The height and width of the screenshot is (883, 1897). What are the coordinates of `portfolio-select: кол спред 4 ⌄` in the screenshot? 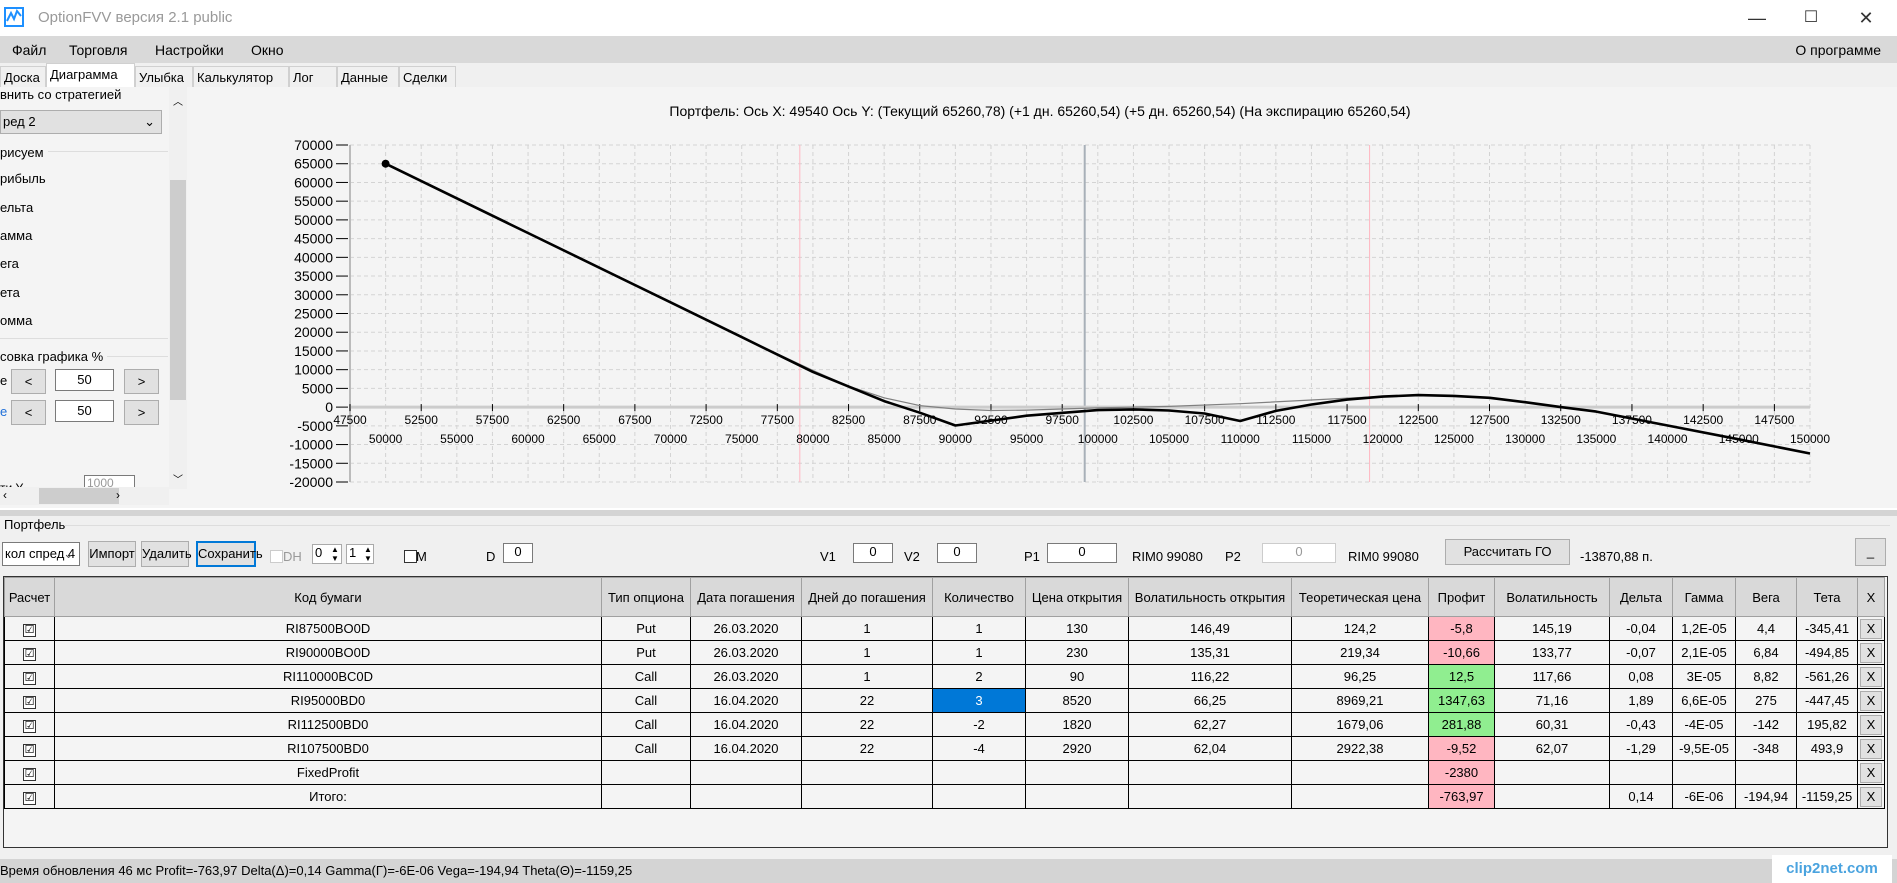 It's located at (41, 554).